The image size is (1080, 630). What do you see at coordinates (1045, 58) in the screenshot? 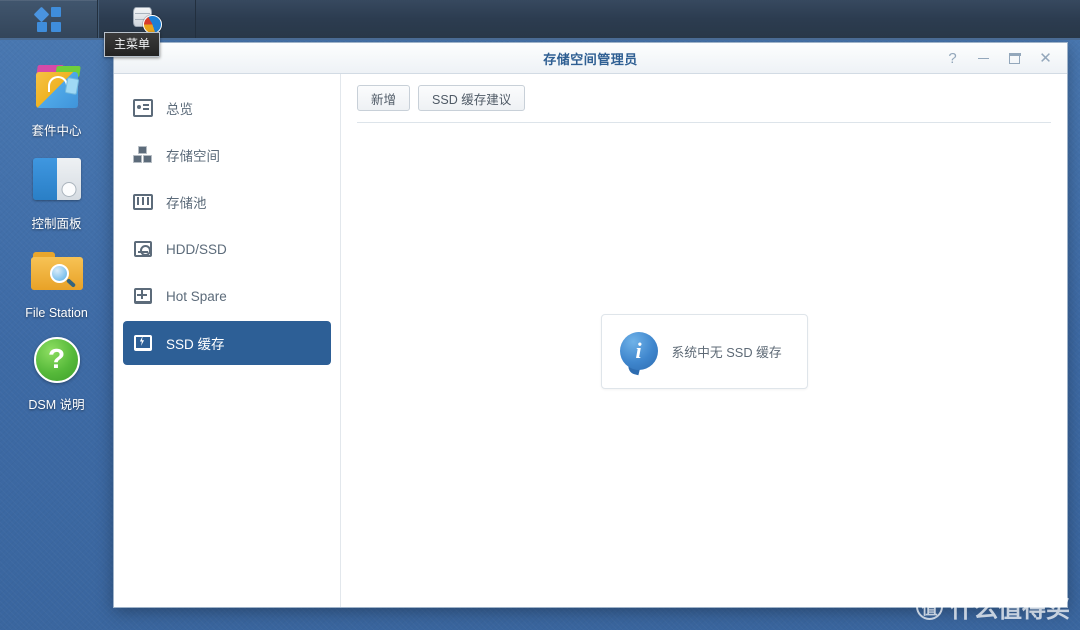
I see `close-button: ✕` at bounding box center [1045, 58].